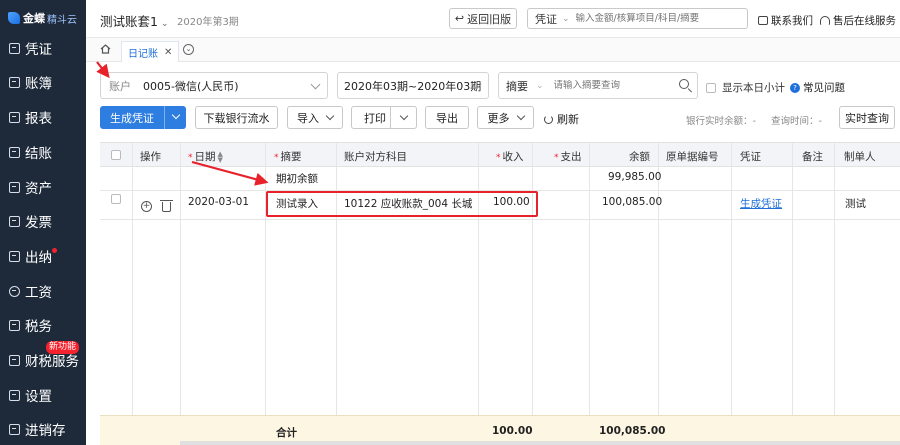 Image resolution: width=900 pixels, height=445 pixels. What do you see at coordinates (230, 173) in the screenshot?
I see `arrow-to-row` at bounding box center [230, 173].